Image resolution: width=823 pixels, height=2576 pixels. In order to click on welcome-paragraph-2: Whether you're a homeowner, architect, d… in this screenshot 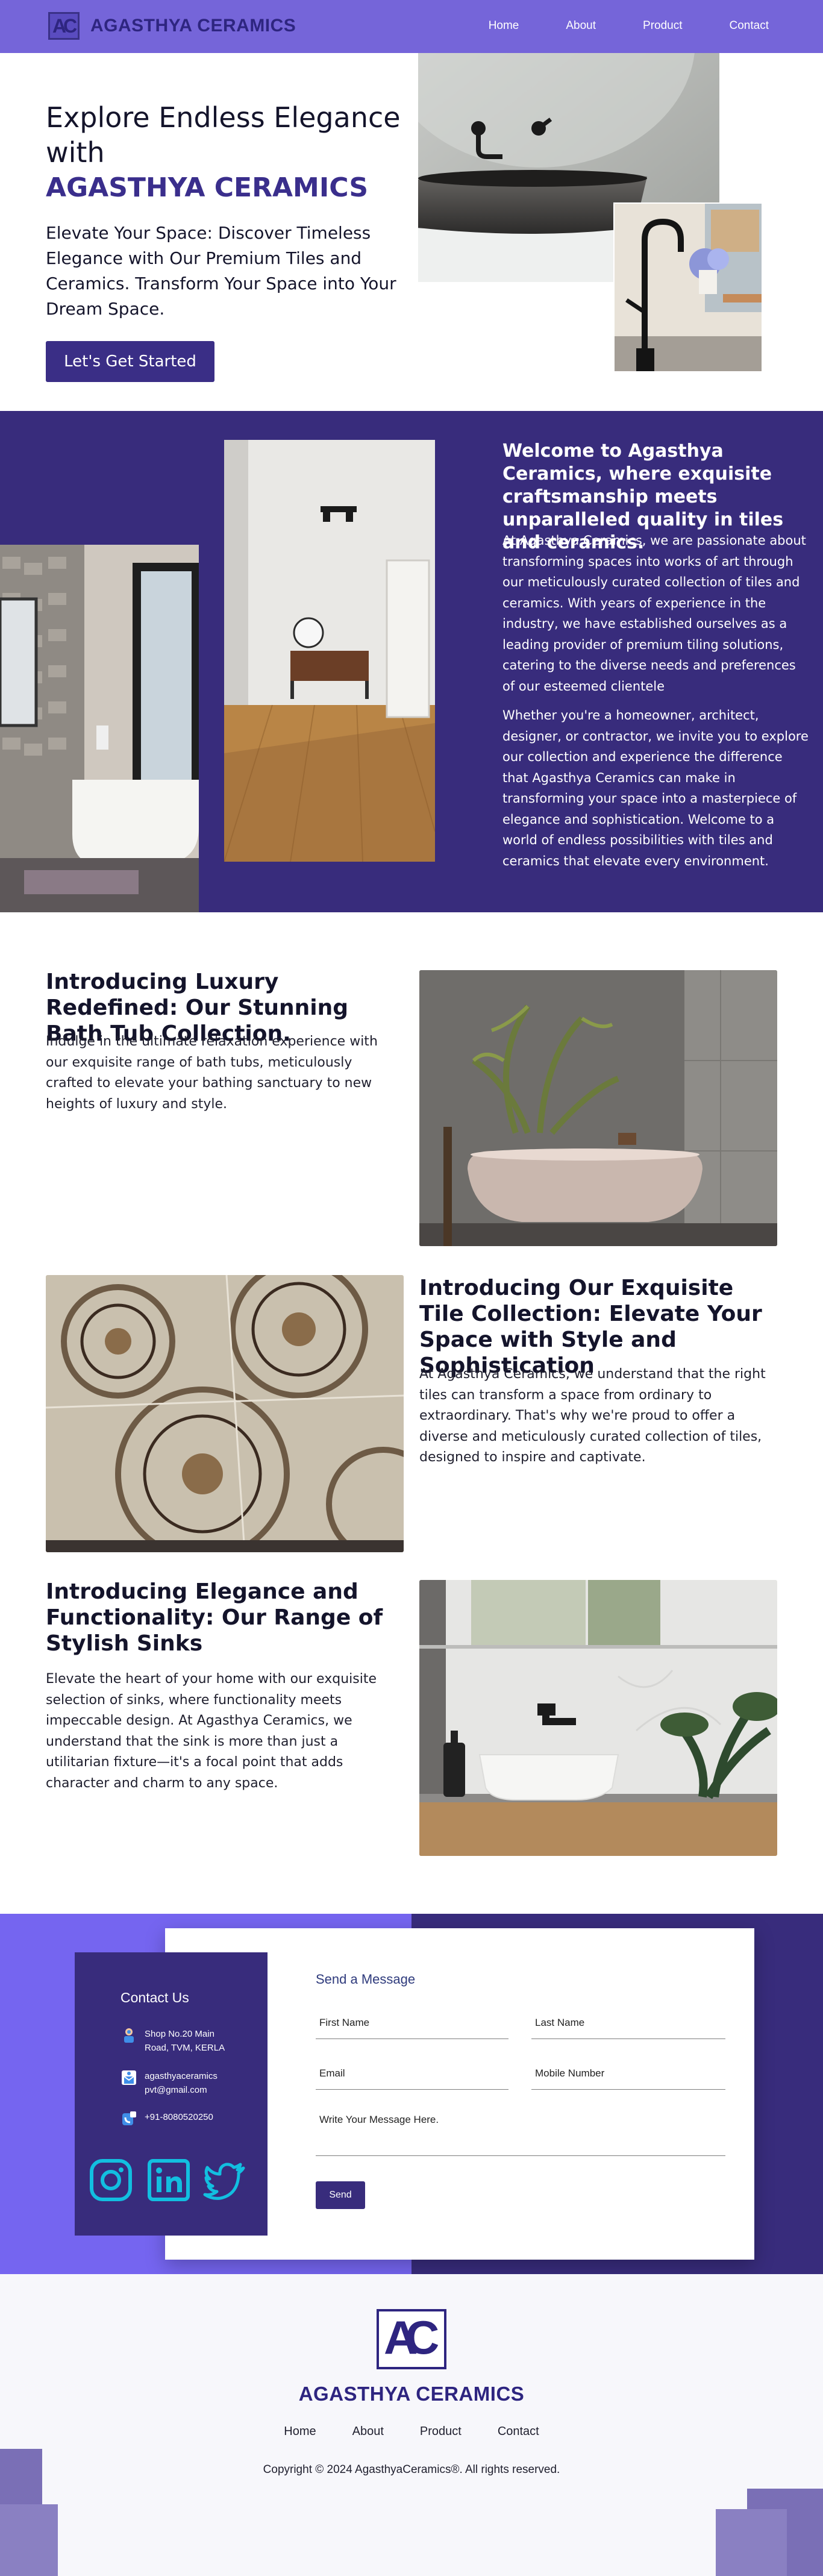, I will do `click(655, 788)`.